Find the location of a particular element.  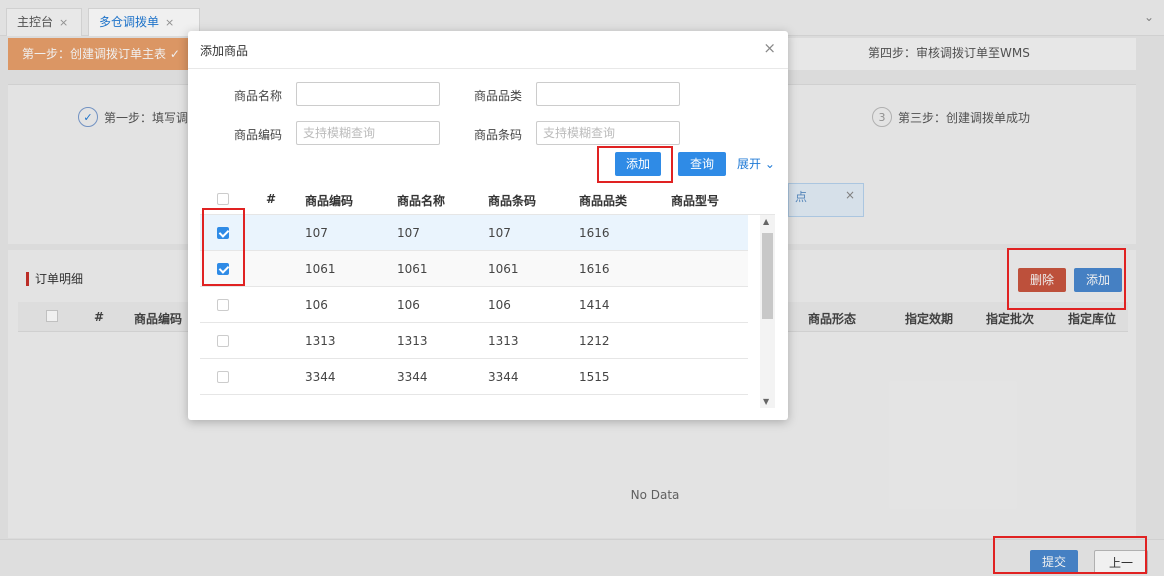

column-header: 商品编码 is located at coordinates (329, 201).